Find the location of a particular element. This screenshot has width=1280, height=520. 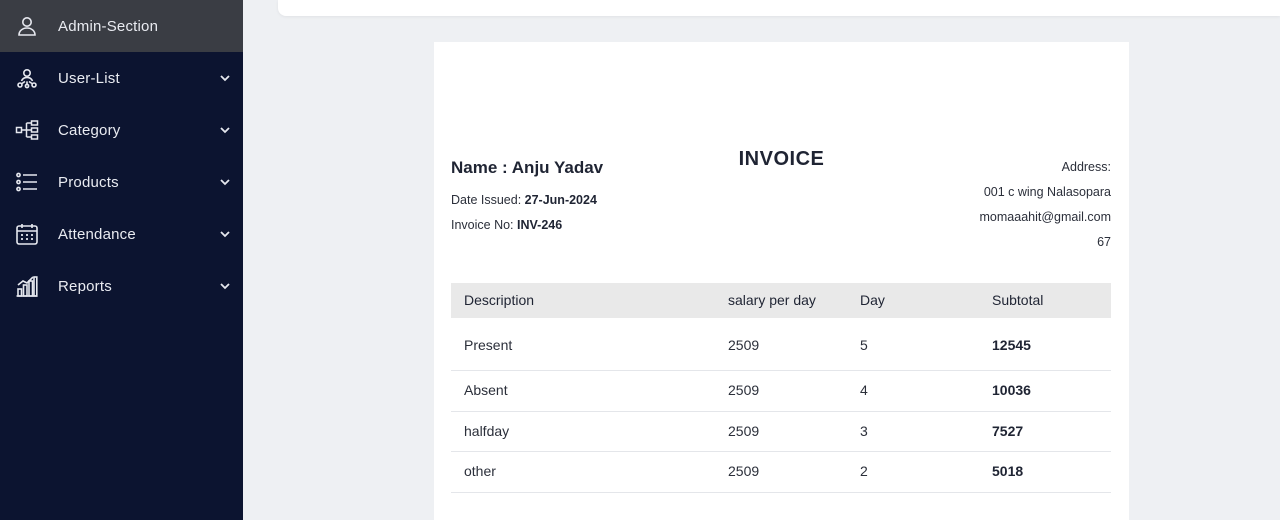

row-subtotal: 7527 is located at coordinates (1008, 430).